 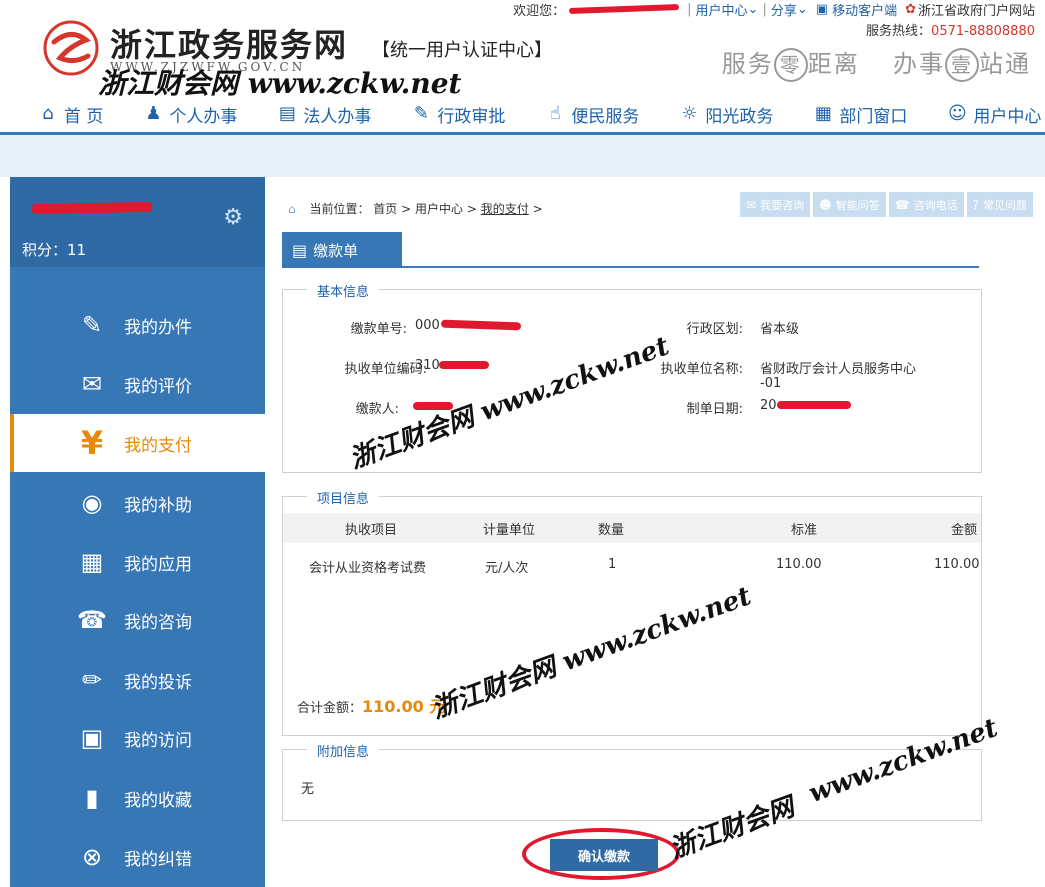 I want to click on mobile-client-link: 移动客户端, so click(x=864, y=9).